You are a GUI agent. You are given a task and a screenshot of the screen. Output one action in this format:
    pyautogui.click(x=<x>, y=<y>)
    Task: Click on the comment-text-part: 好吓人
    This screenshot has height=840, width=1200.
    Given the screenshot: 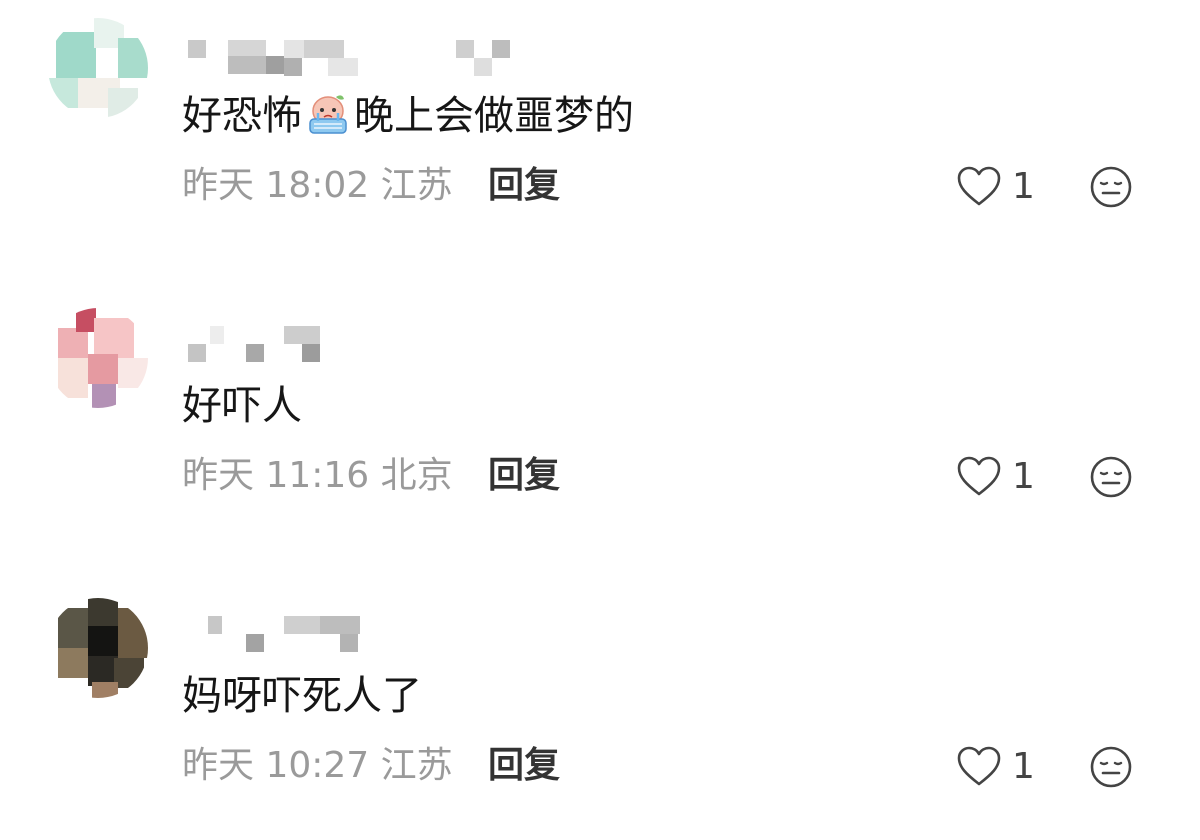 What is the action you would take?
    pyautogui.click(x=242, y=406)
    